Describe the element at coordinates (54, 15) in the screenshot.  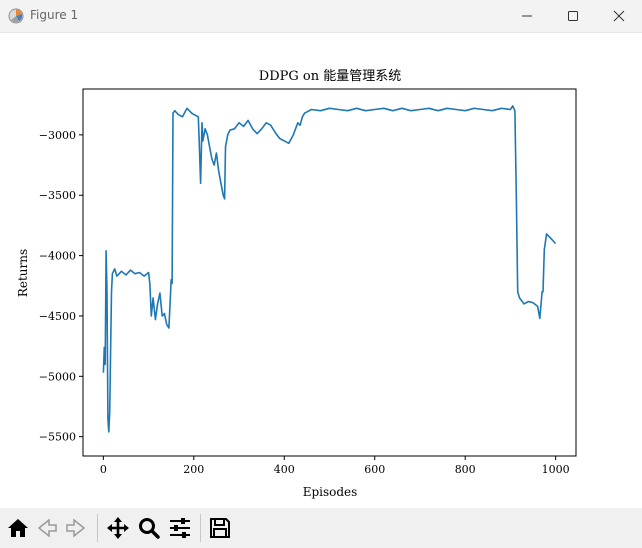
I see `window-title: Figure 1` at that location.